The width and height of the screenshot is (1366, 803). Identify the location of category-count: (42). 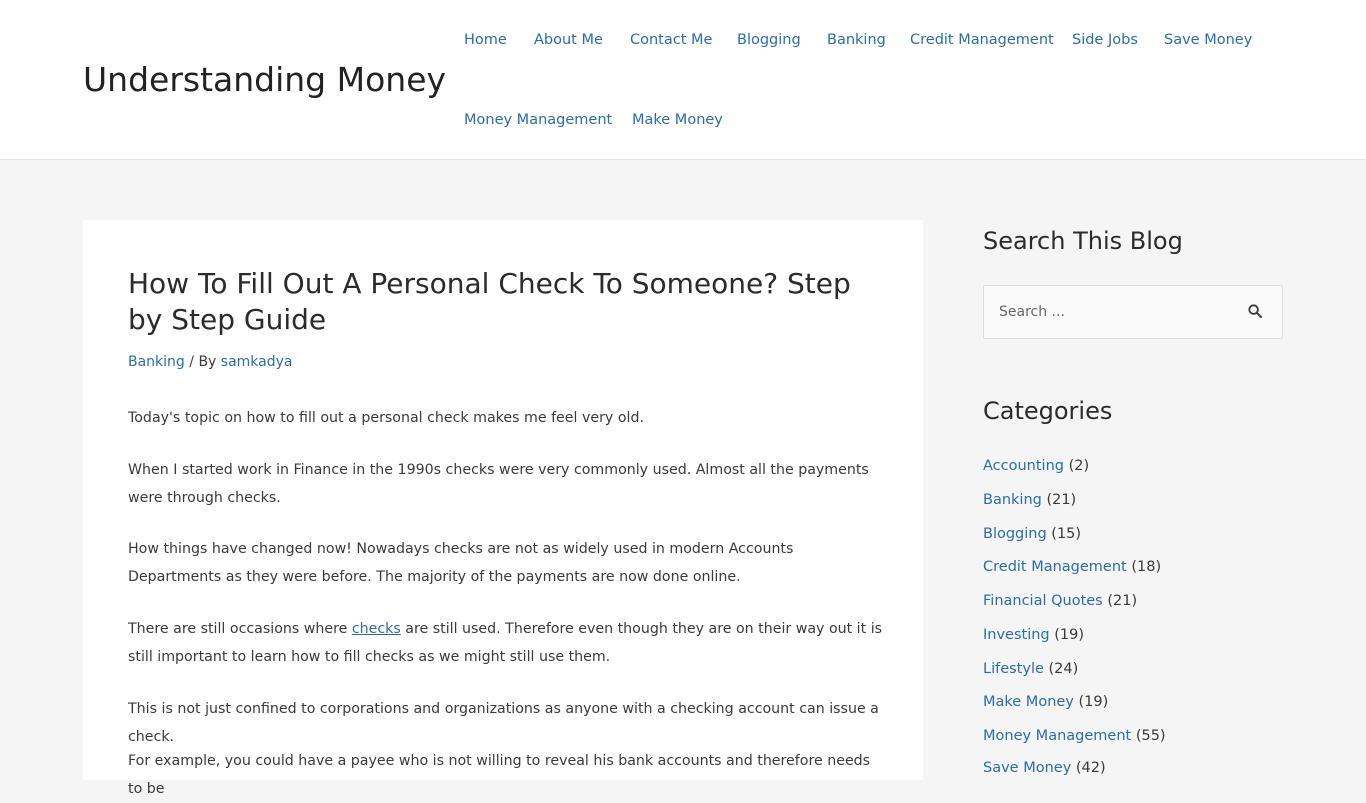
(1090, 768).